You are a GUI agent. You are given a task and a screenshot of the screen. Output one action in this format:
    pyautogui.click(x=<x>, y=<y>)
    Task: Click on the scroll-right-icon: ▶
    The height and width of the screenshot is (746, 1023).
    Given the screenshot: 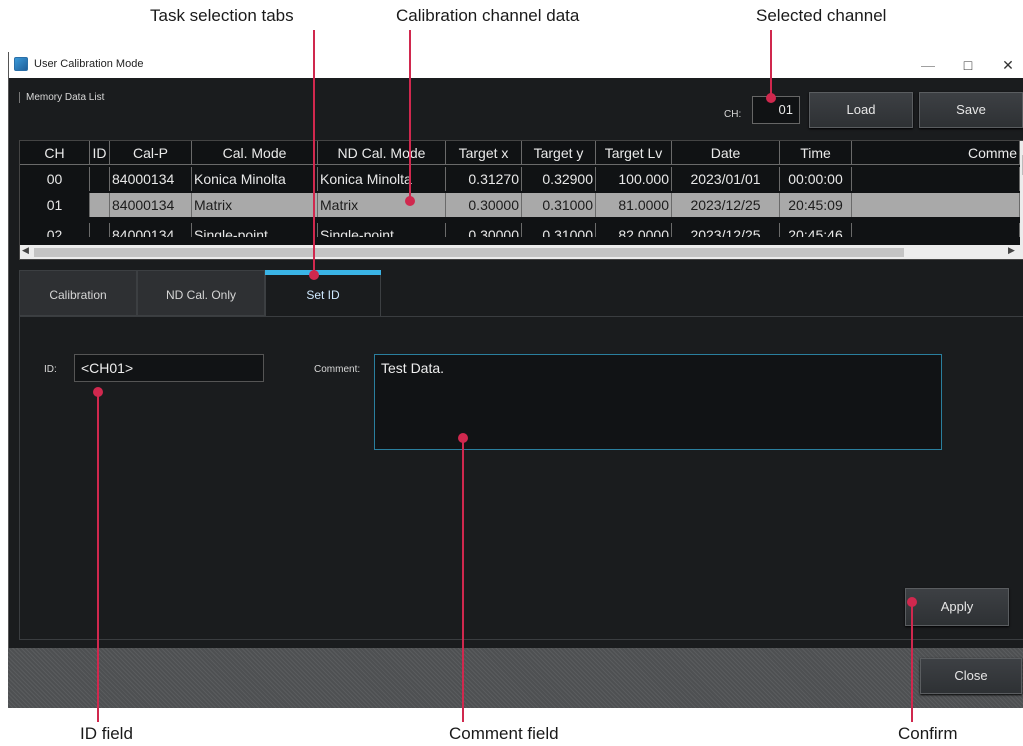 What is the action you would take?
    pyautogui.click(x=1011, y=250)
    